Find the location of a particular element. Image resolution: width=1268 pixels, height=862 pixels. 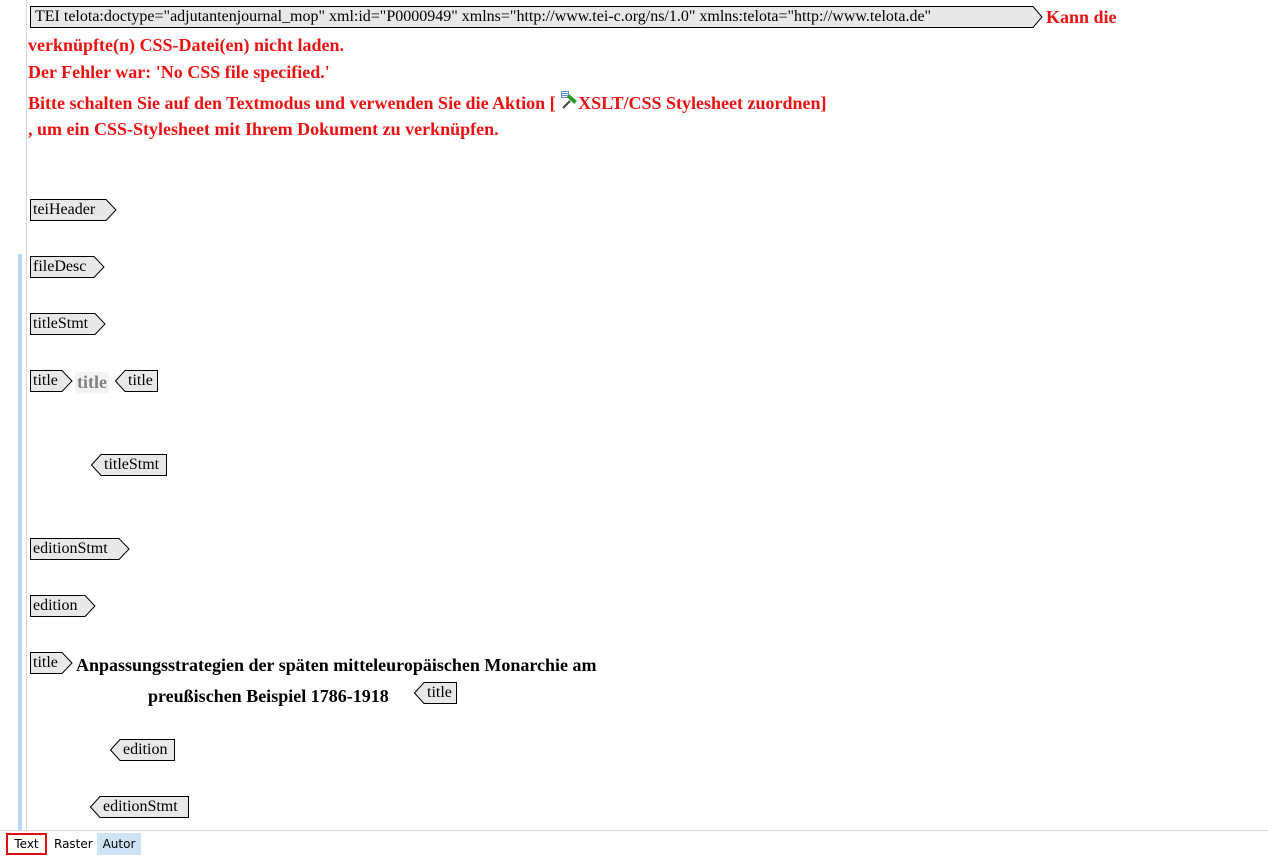

tag-edition-open: edition is located at coordinates (63, 606).